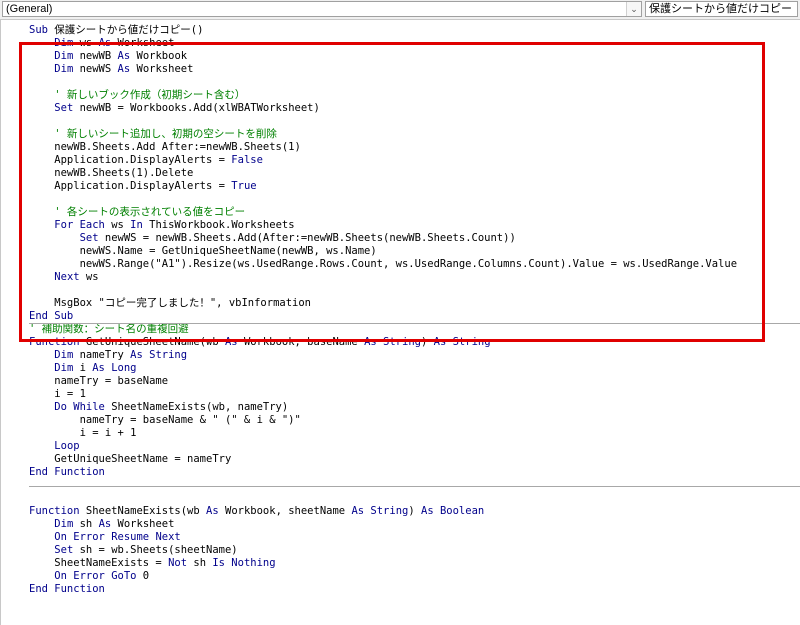  I want to click on code-token: SheetNameExists(wb, so click(143, 511).